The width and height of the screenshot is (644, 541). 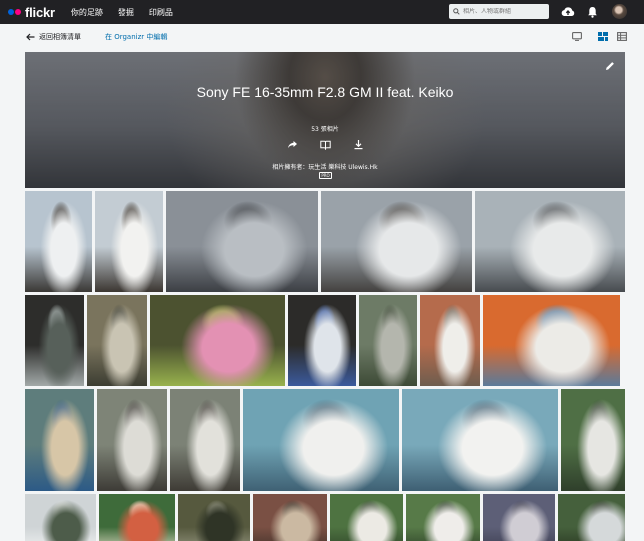 What do you see at coordinates (325, 166) in the screenshot?
I see `album-owner: 相片擁有者：玩生活 樂科技 Ulewis.Hk` at bounding box center [325, 166].